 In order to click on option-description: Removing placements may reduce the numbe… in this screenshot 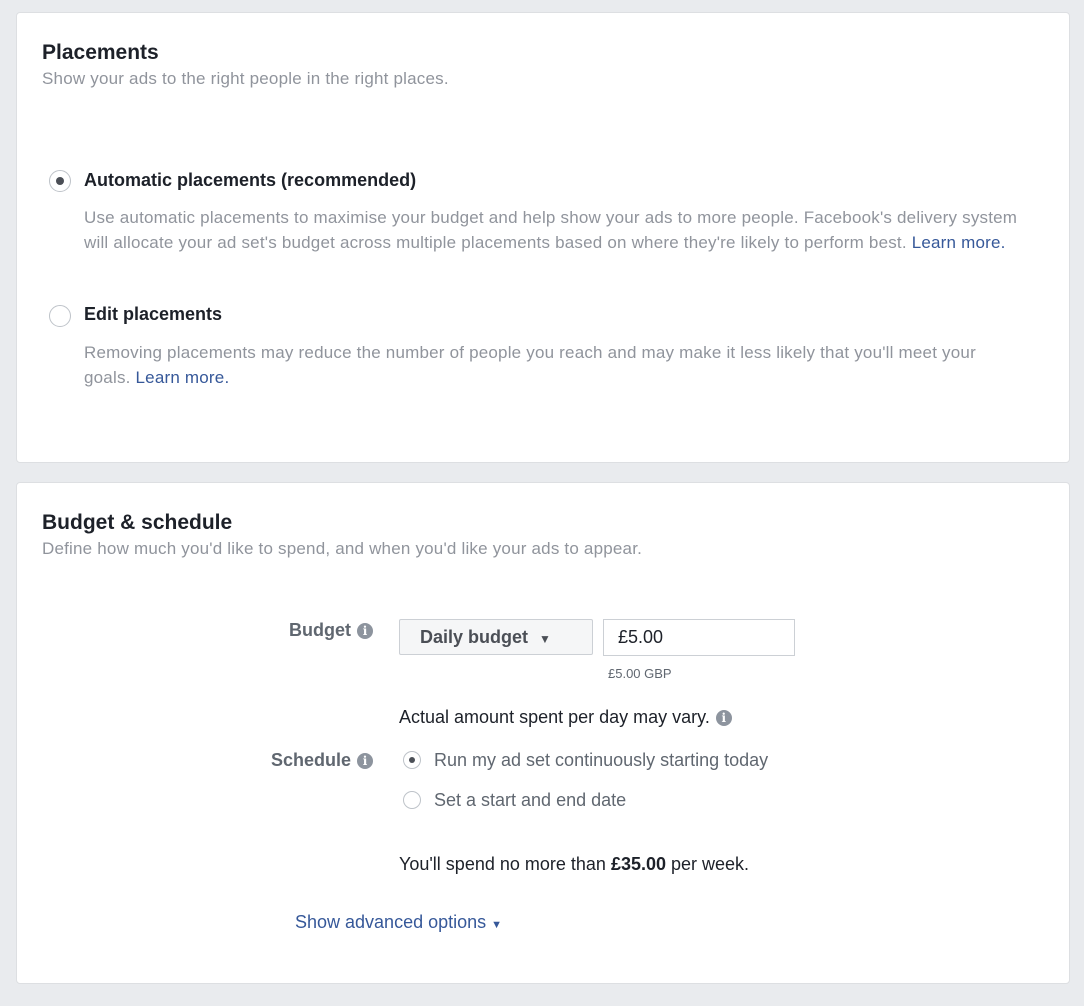, I will do `click(530, 365)`.